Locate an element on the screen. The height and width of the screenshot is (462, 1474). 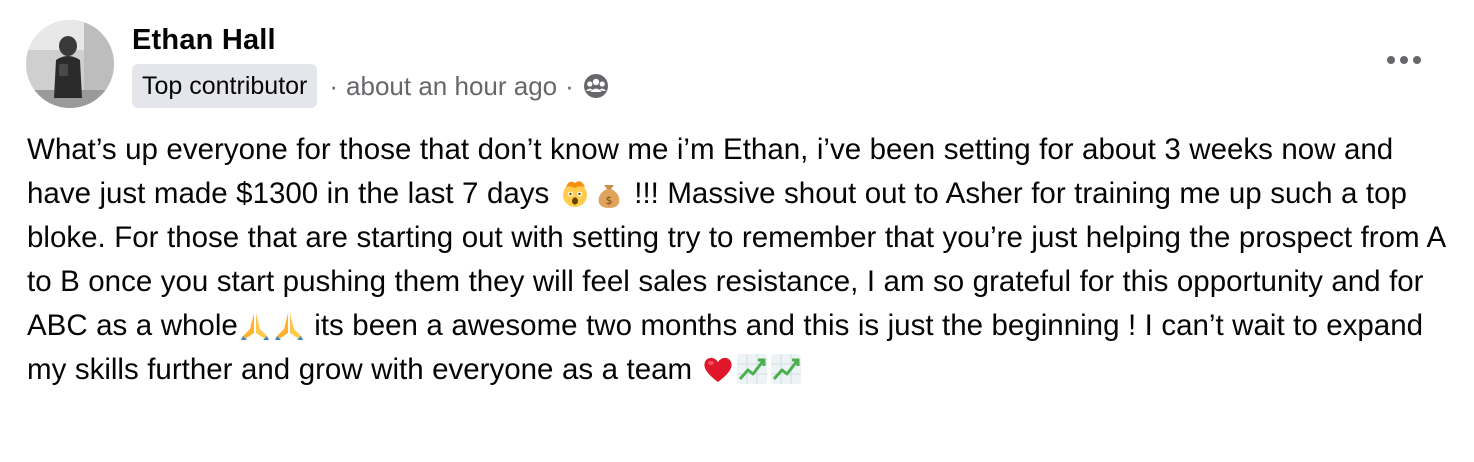
post-meta: Top contributor · about an hour ago · is located at coordinates (371, 86).